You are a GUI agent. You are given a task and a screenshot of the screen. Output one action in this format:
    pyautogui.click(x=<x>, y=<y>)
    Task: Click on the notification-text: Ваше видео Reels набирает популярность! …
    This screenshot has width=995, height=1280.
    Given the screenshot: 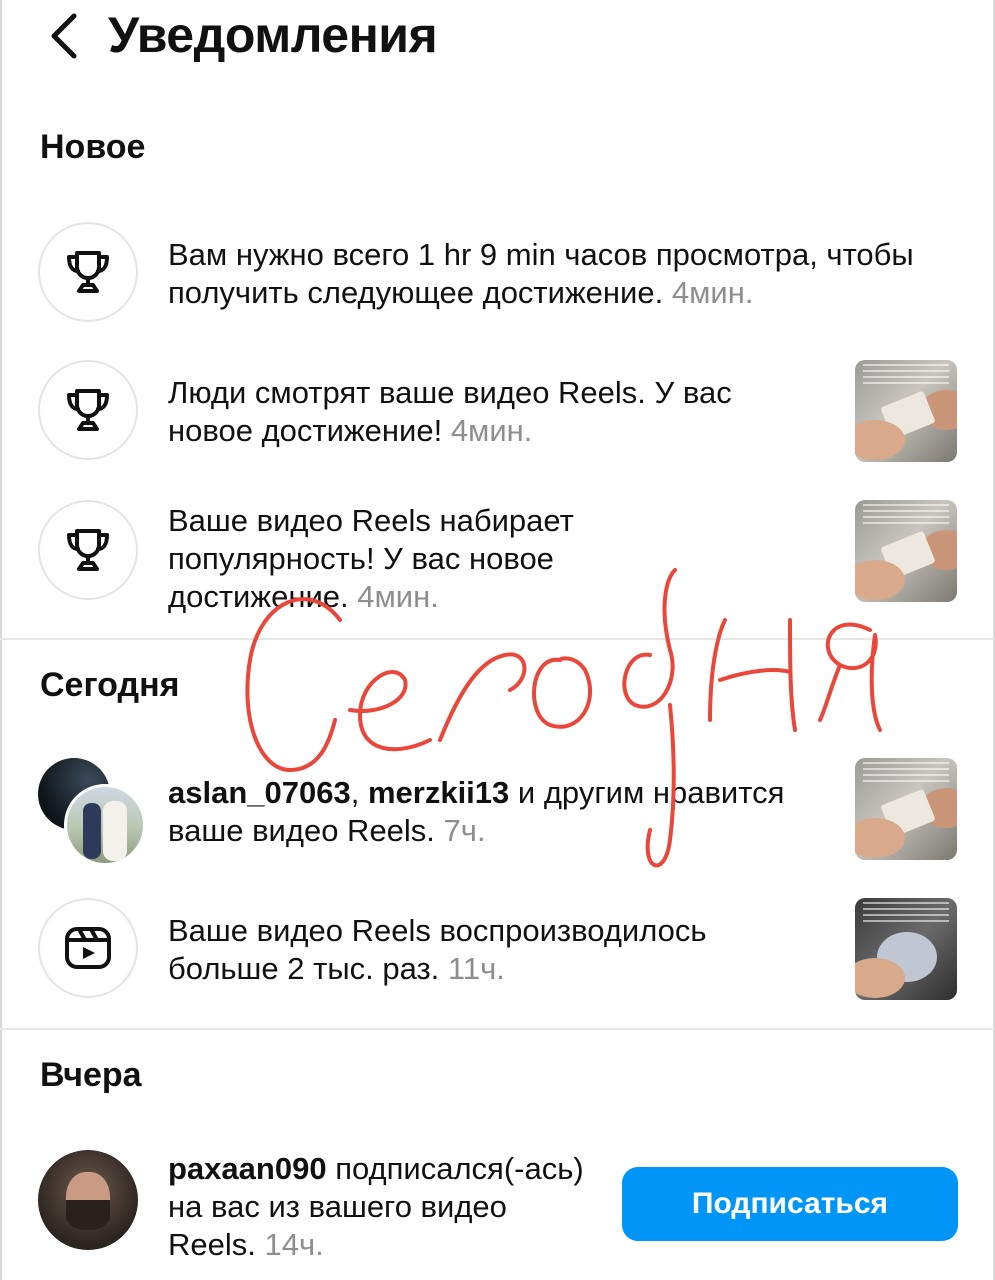 What is the action you would take?
    pyautogui.click(x=371, y=558)
    